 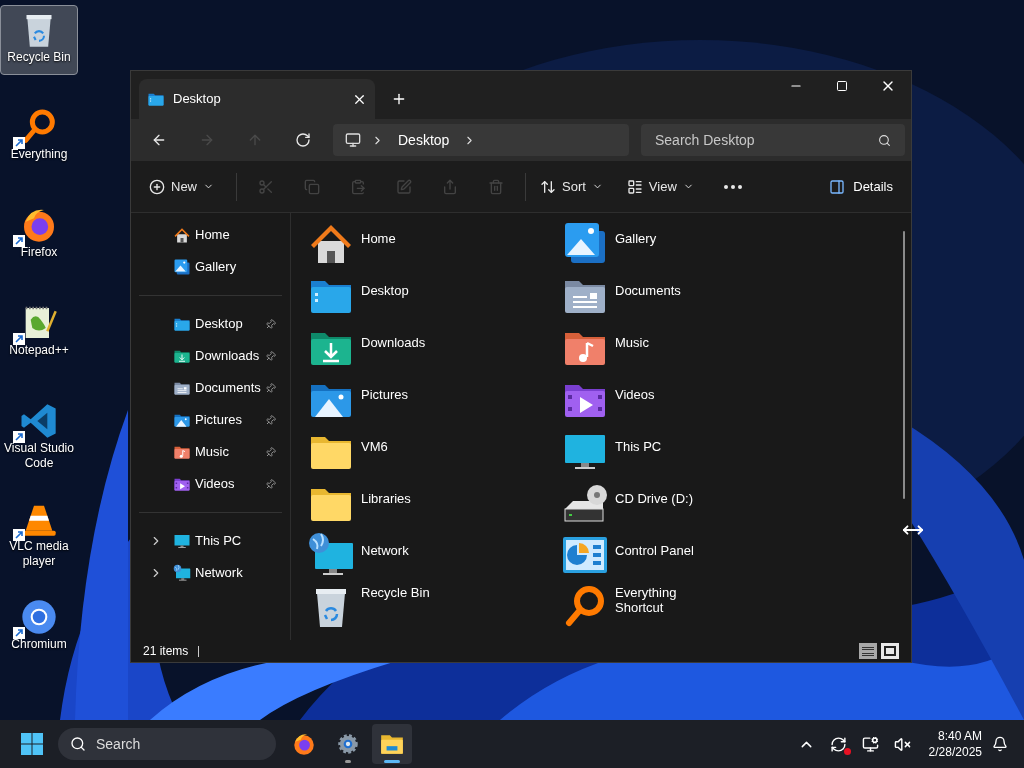 I want to click on desktop-shortcut: Firefox, so click(x=39, y=236).